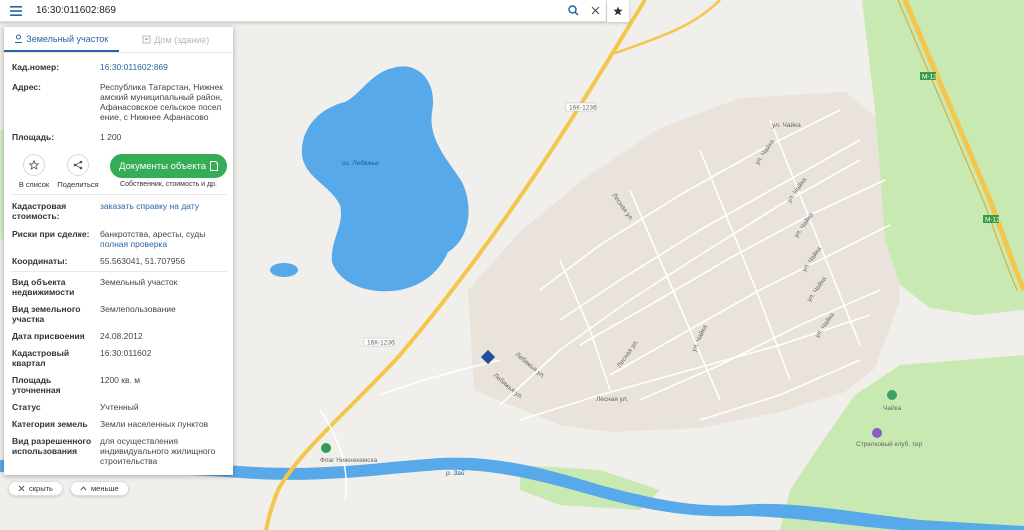  I want to click on documents-button: Документы объекта, so click(168, 166).